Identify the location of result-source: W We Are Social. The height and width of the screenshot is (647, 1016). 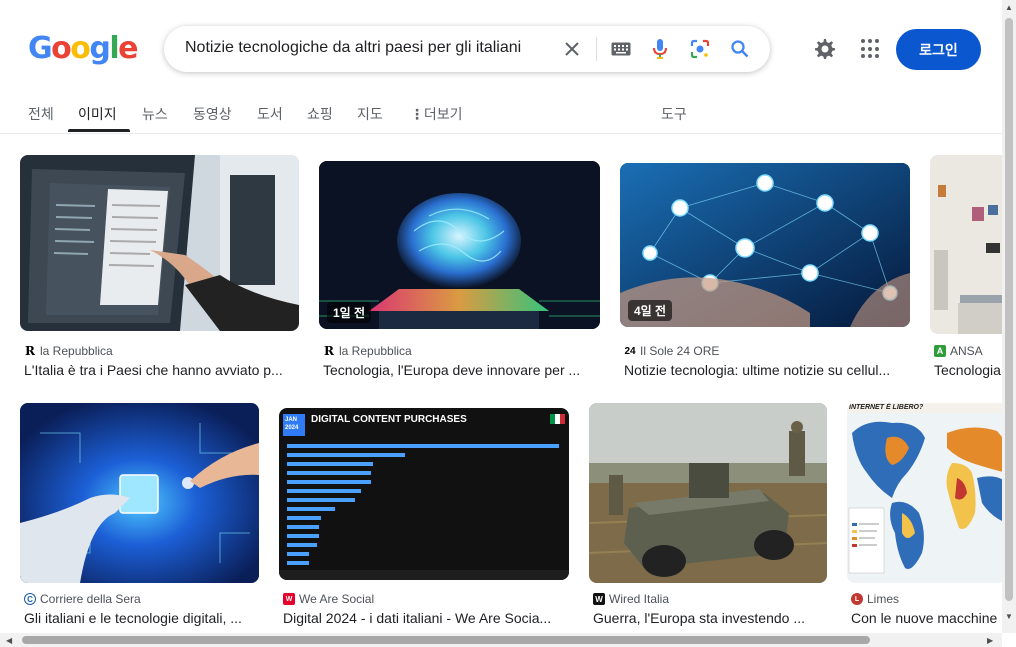
(328, 599).